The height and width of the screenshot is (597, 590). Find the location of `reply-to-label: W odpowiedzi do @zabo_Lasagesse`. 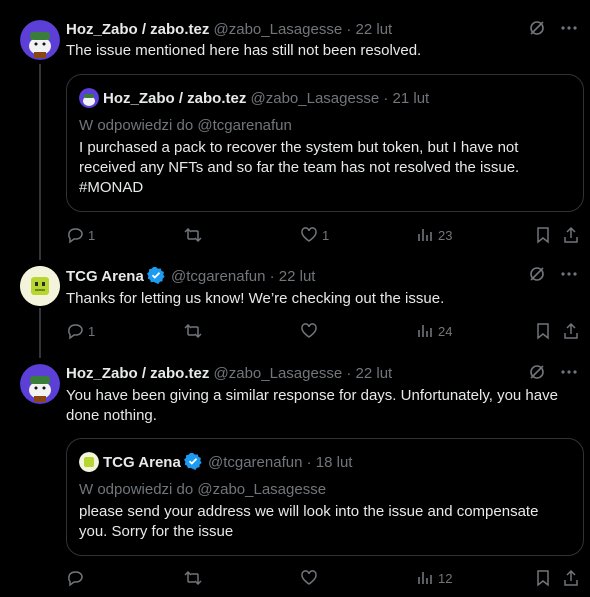

reply-to-label: W odpowiedzi do @zabo_Lasagesse is located at coordinates (203, 489).